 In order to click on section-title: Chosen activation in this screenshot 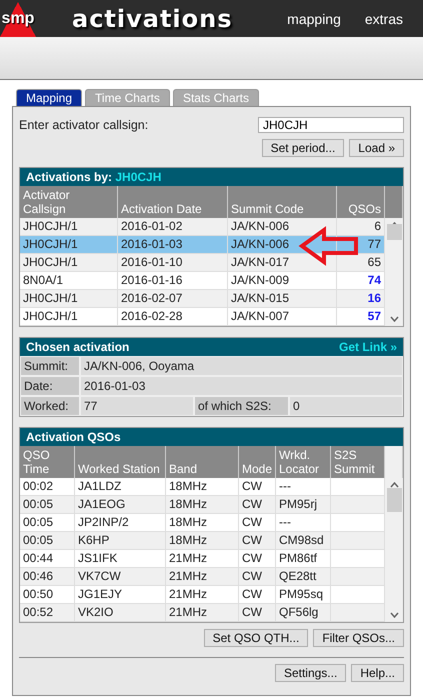, I will do `click(78, 347)`.